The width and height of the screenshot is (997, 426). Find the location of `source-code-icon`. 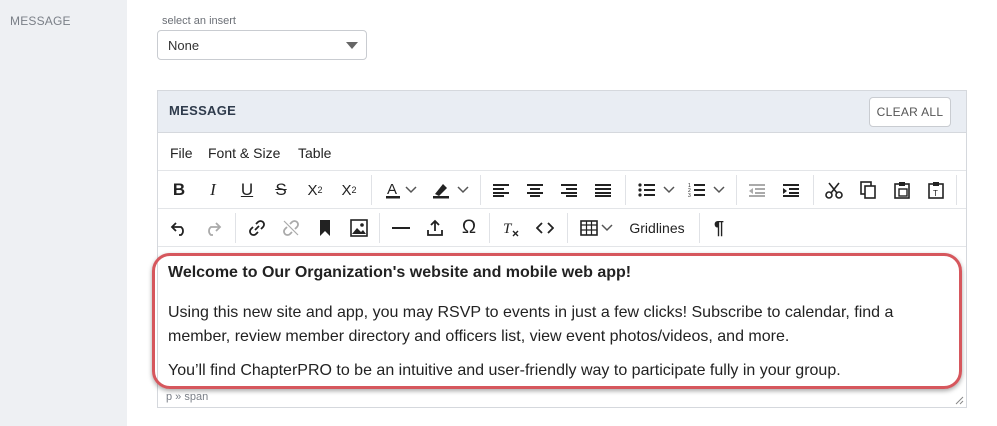

source-code-icon is located at coordinates (545, 228).